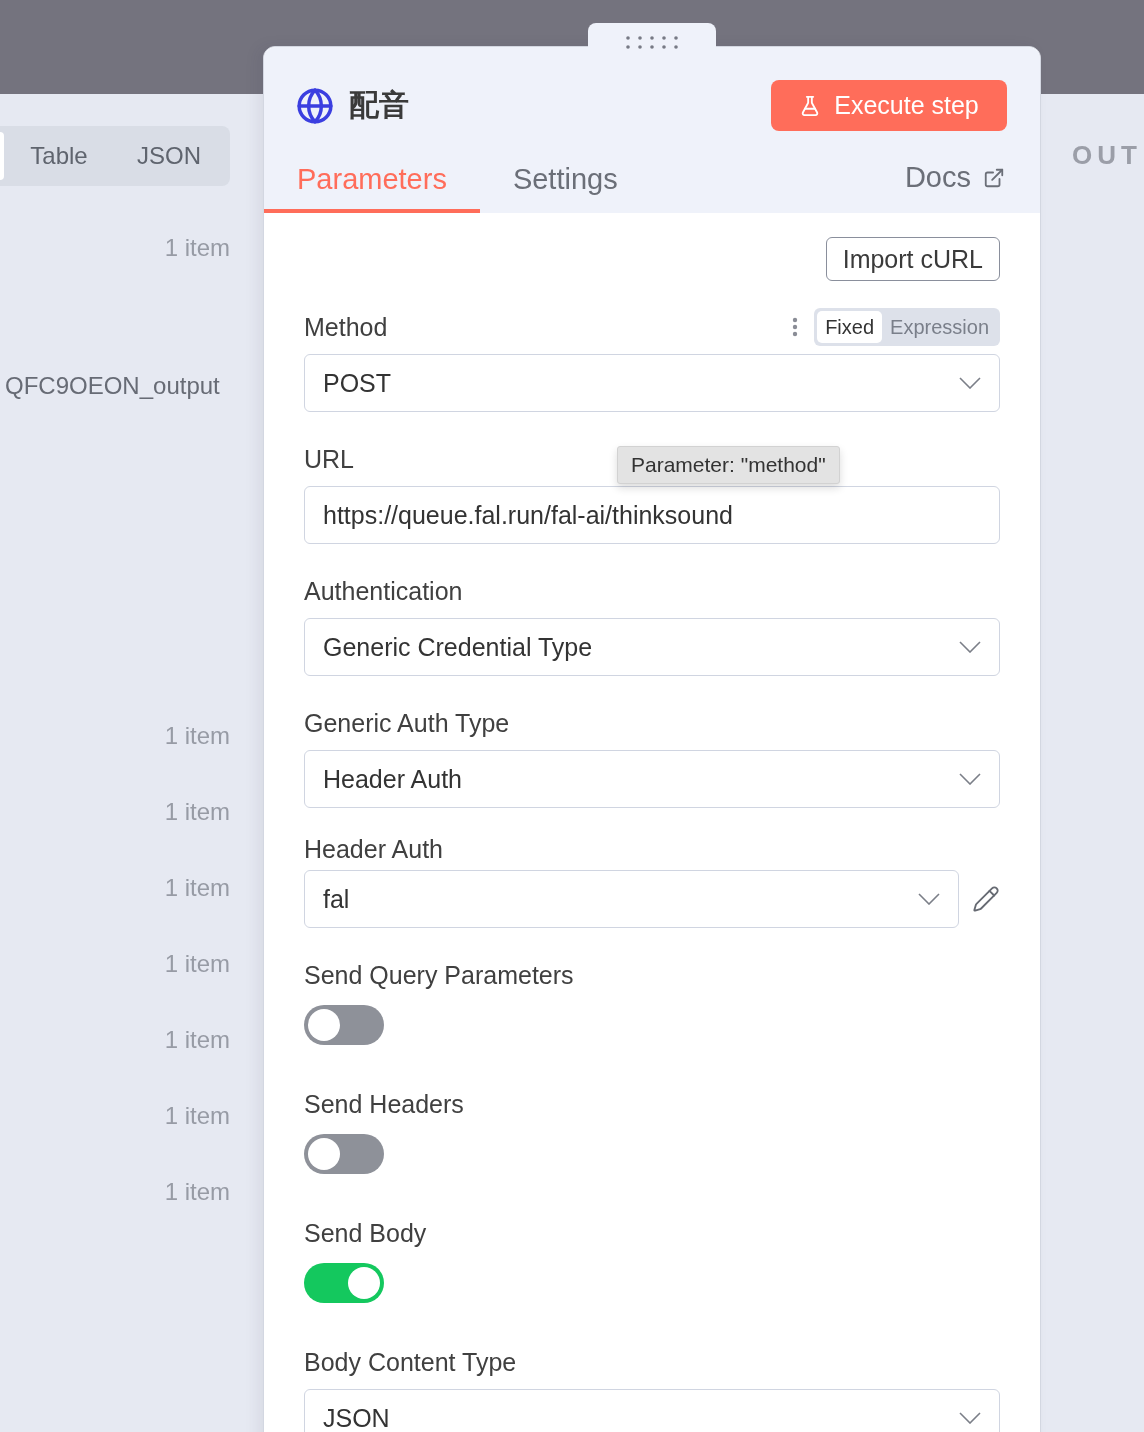 The width and height of the screenshot is (1144, 1432). I want to click on select-field: POST, so click(652, 383).